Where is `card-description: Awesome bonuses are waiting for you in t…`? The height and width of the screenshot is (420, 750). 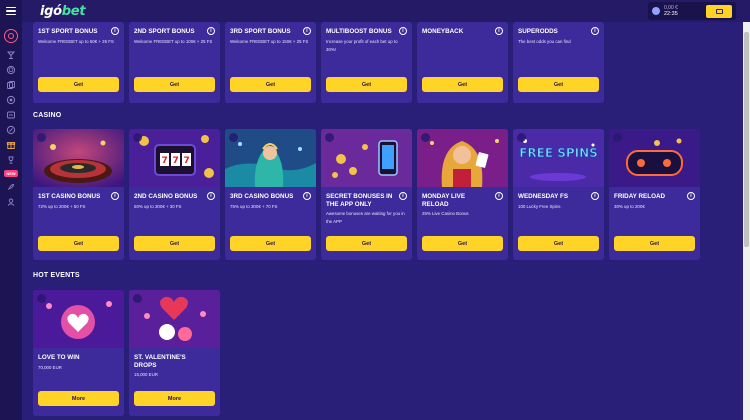 card-description: Awesome bonuses are waiting for you in t… is located at coordinates (365, 217).